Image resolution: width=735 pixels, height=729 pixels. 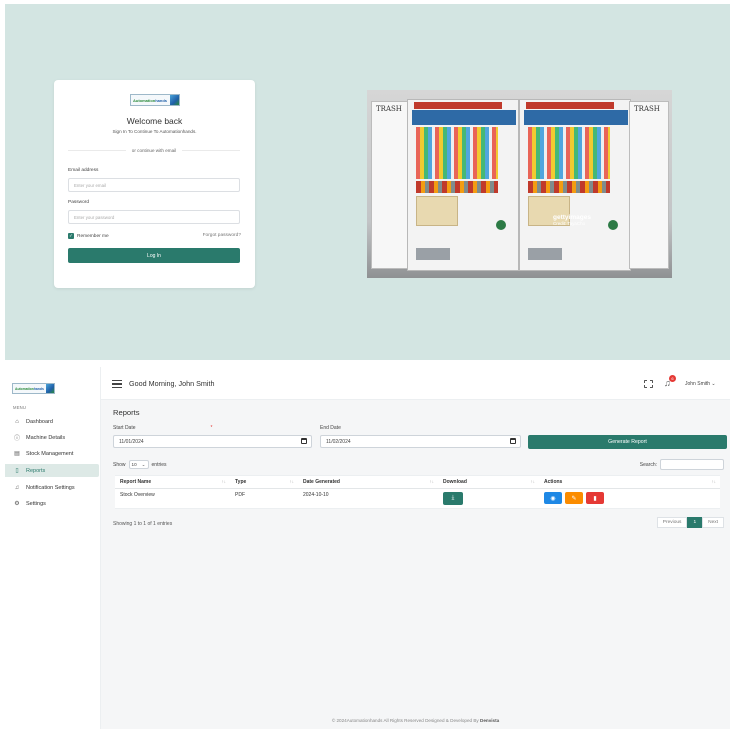 What do you see at coordinates (172, 383) in the screenshot?
I see `greeting-text: Good Morning, John Smith` at bounding box center [172, 383].